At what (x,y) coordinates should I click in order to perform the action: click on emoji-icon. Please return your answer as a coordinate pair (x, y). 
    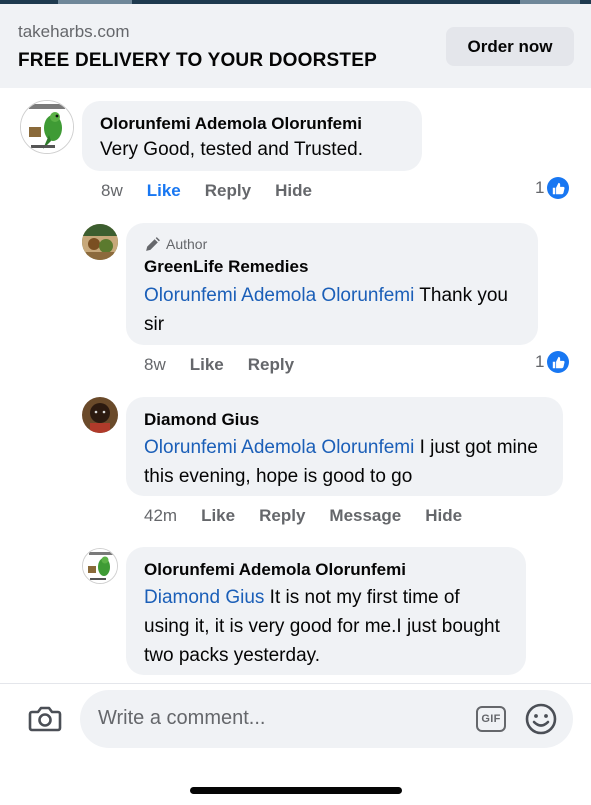
    Looking at the image, I should click on (541, 721).